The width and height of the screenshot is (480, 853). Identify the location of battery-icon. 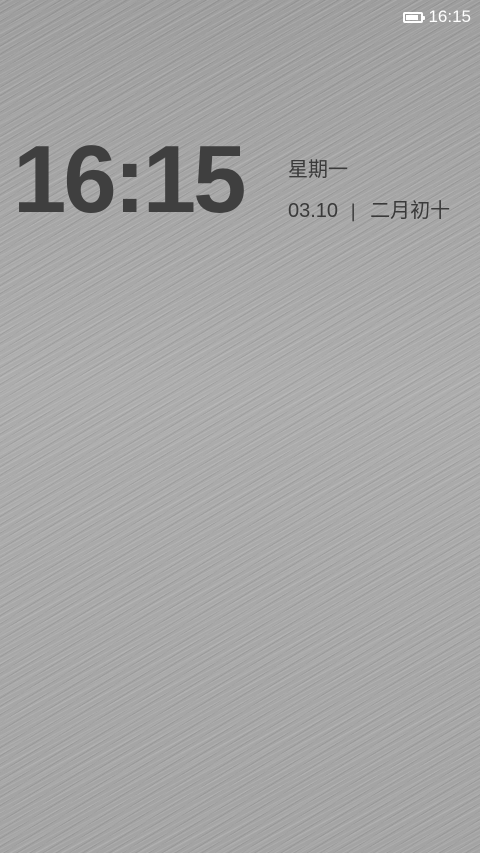
(414, 17).